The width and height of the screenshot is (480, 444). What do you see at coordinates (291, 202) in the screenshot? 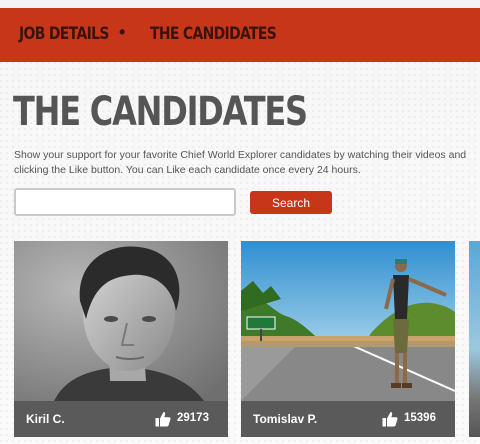
I see `search-button: Search` at bounding box center [291, 202].